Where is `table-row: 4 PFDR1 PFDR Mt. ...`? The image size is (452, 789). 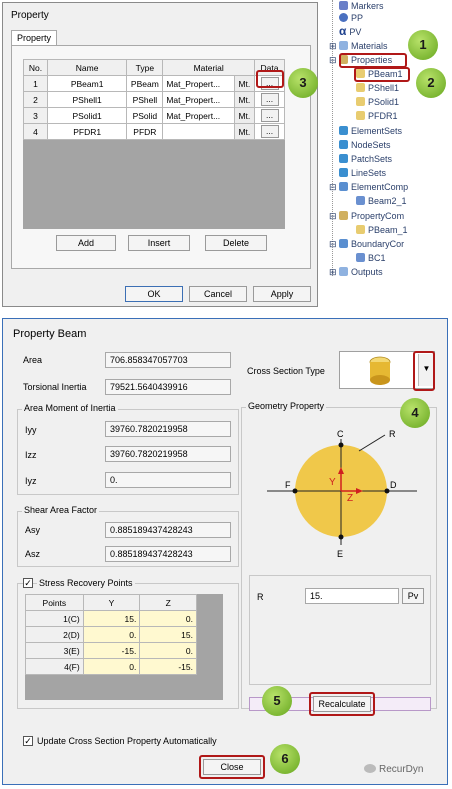 table-row: 4 PFDR1 PFDR Mt. ... is located at coordinates (154, 131).